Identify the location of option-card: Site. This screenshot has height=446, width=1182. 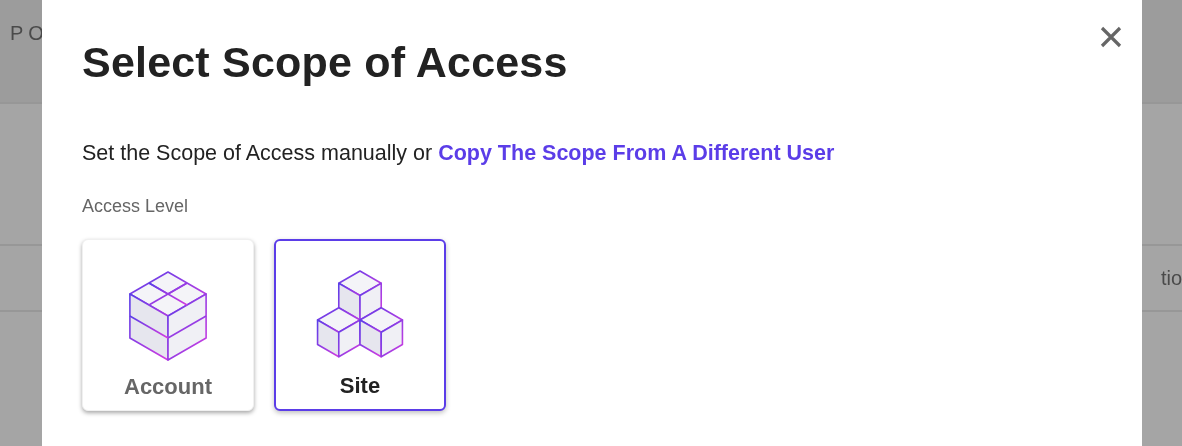
(360, 325).